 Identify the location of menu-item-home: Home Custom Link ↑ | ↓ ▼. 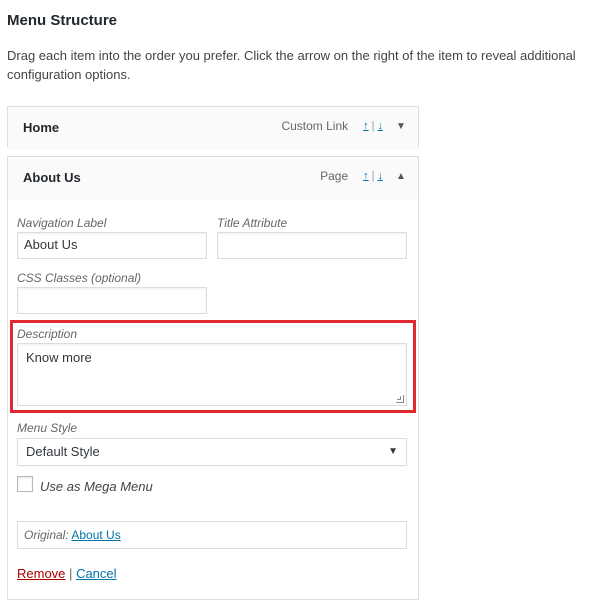
(213, 127).